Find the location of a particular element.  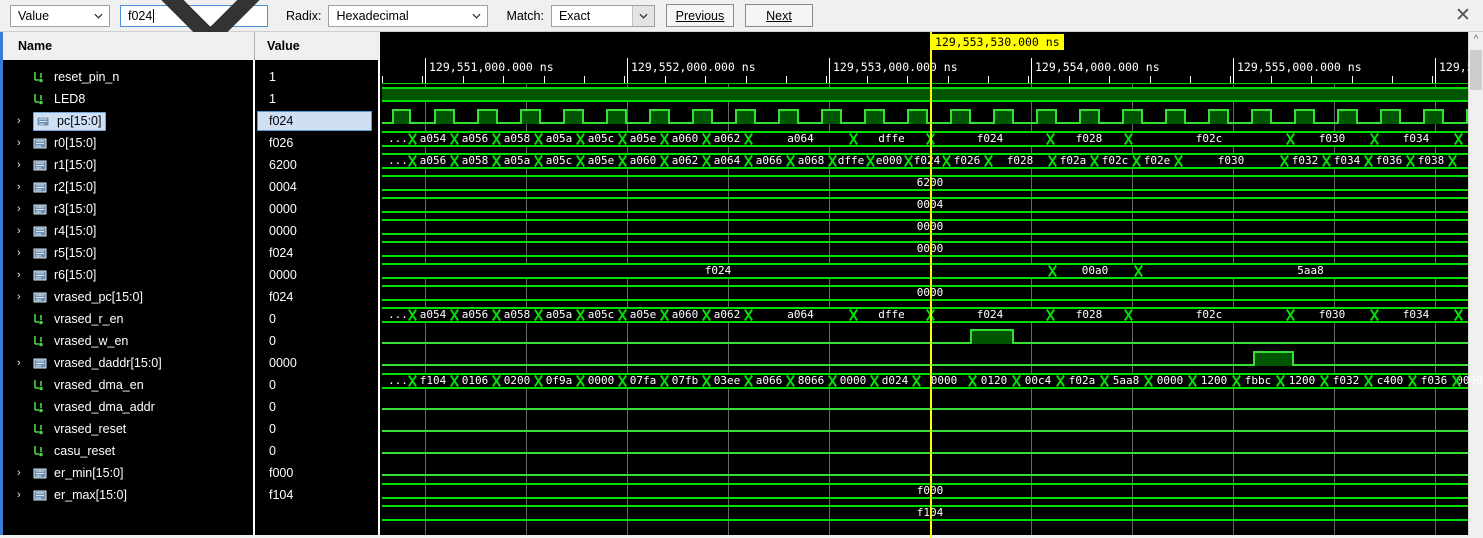

signal-row-vrased_reset: vrased_reset is located at coordinates (128, 429).